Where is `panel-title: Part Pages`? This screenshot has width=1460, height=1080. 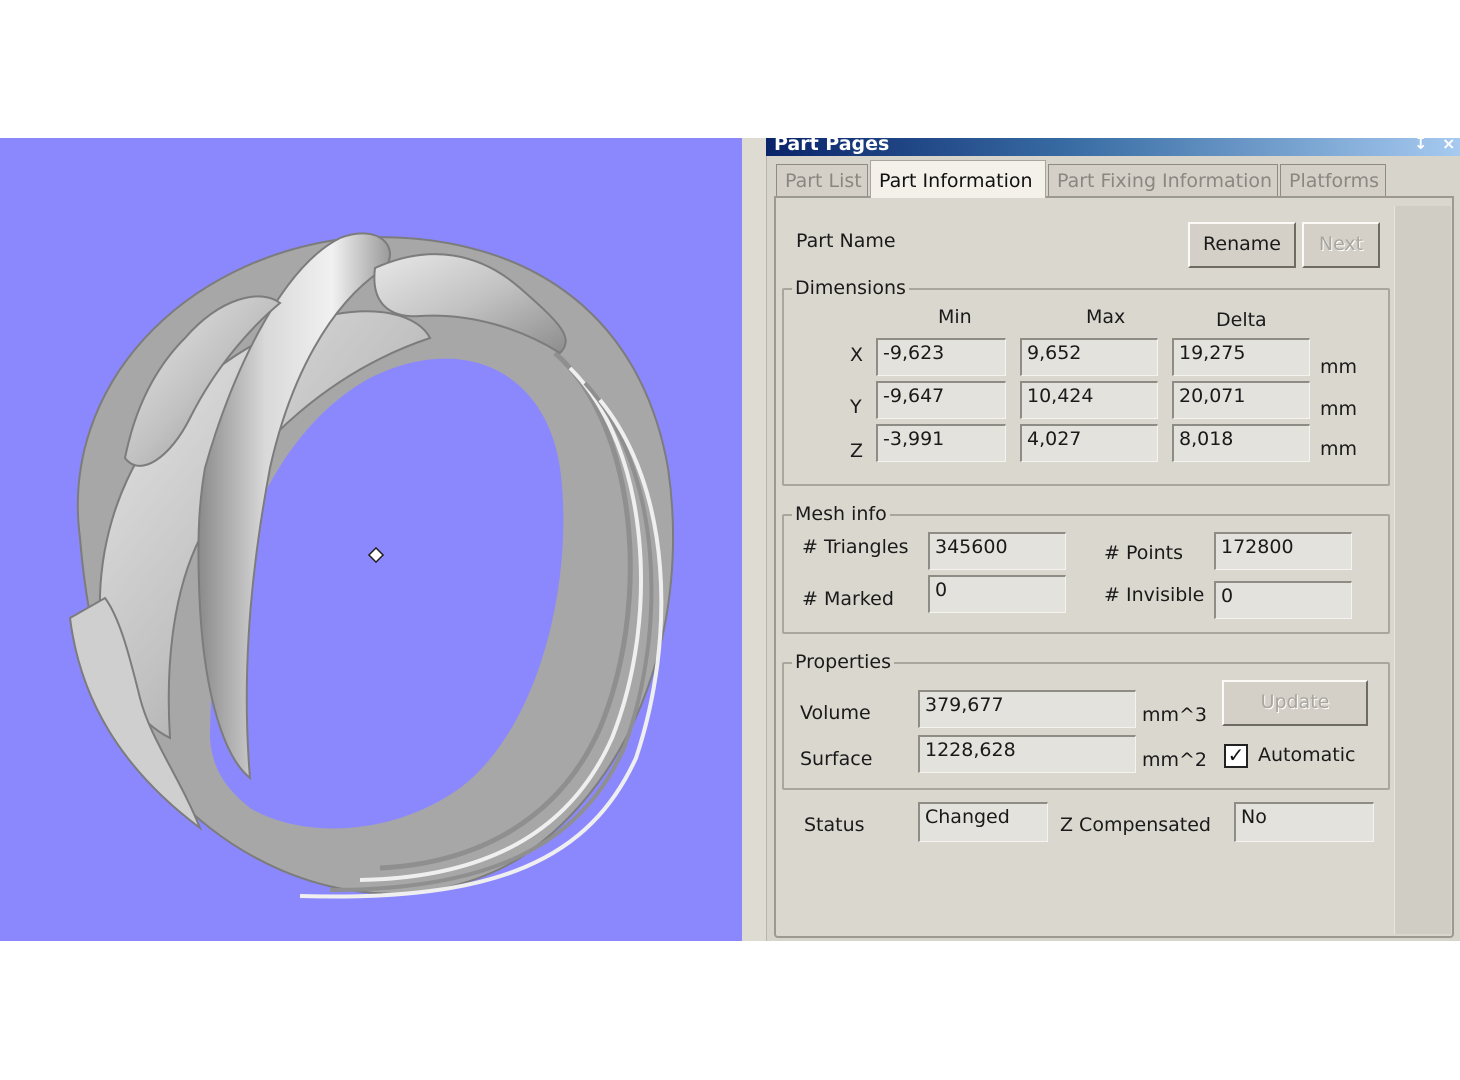
panel-title: Part Pages is located at coordinates (832, 144).